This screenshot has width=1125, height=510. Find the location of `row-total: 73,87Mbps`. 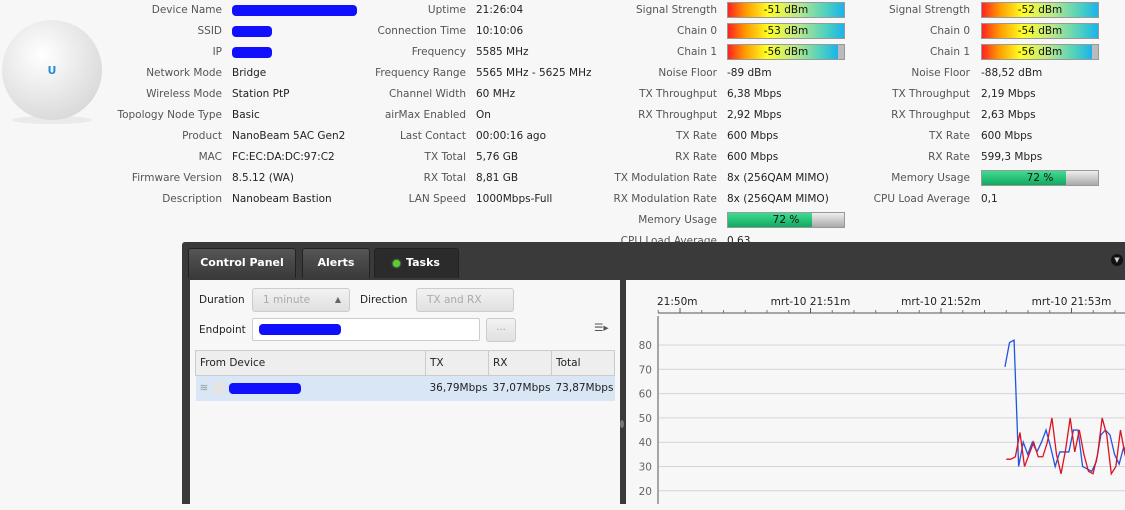

row-total: 73,87Mbps is located at coordinates (583, 388).